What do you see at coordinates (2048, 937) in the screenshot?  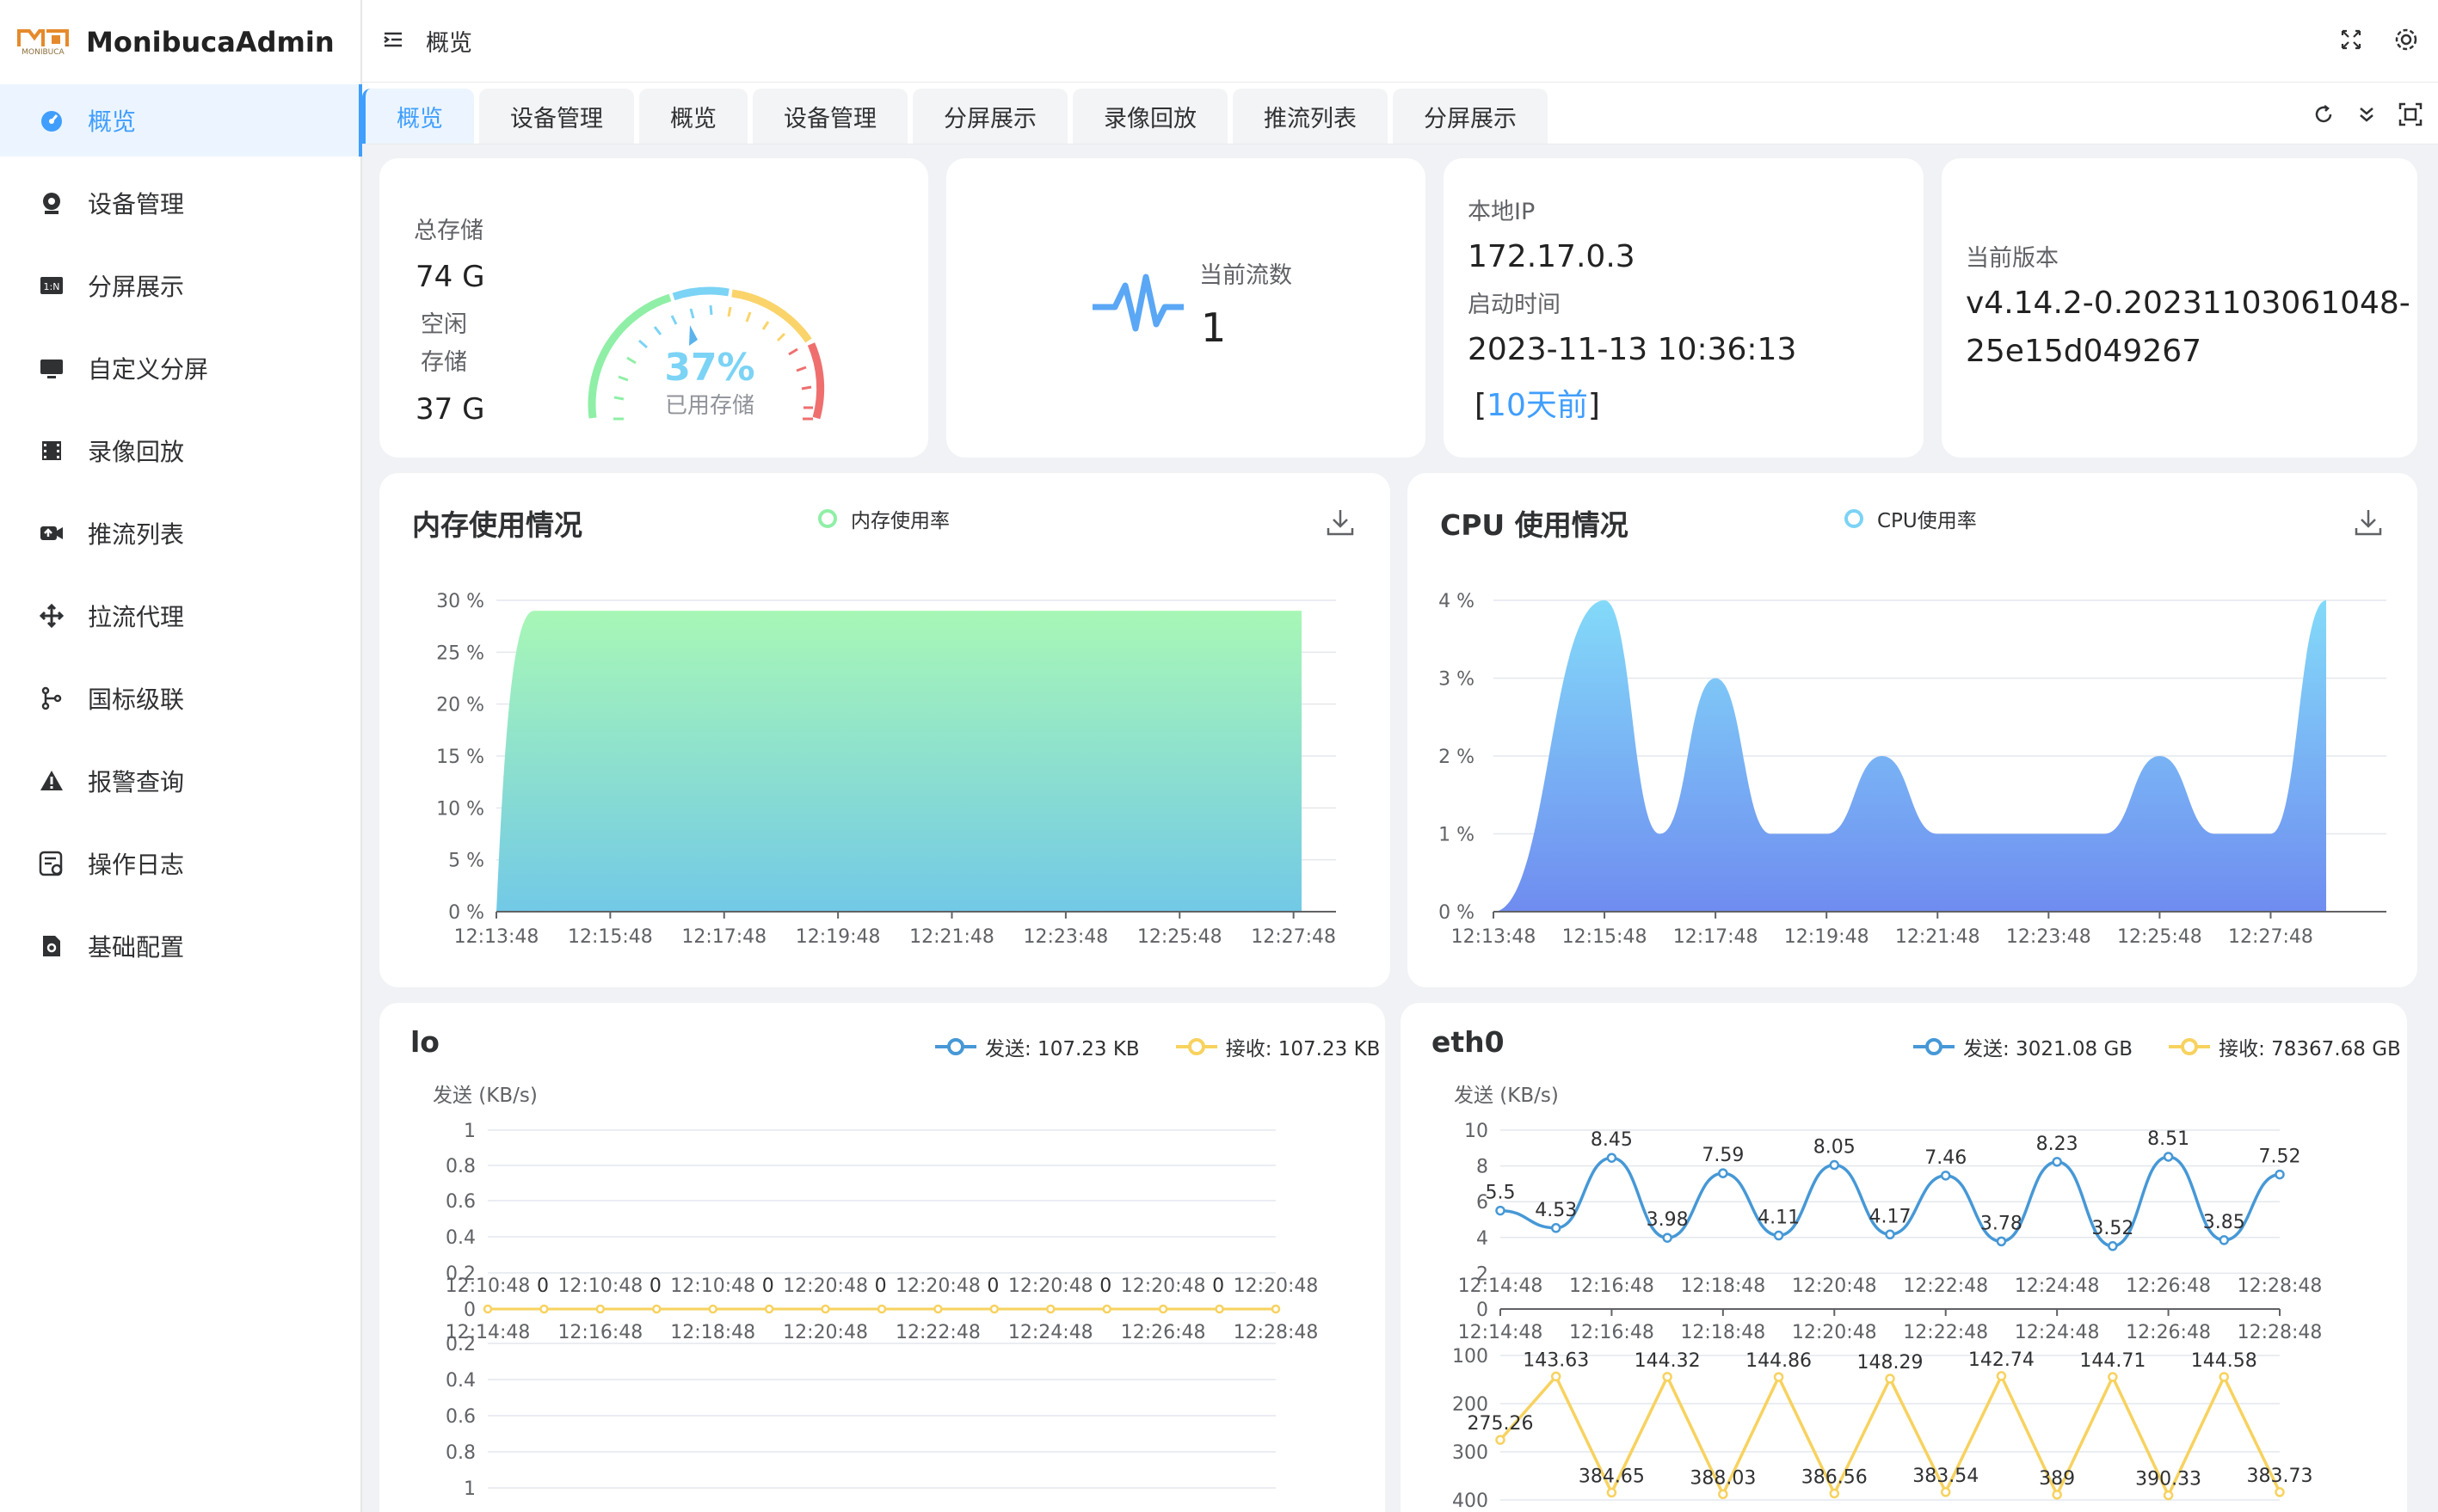 I see `x-tick-label: 12:23:48` at bounding box center [2048, 937].